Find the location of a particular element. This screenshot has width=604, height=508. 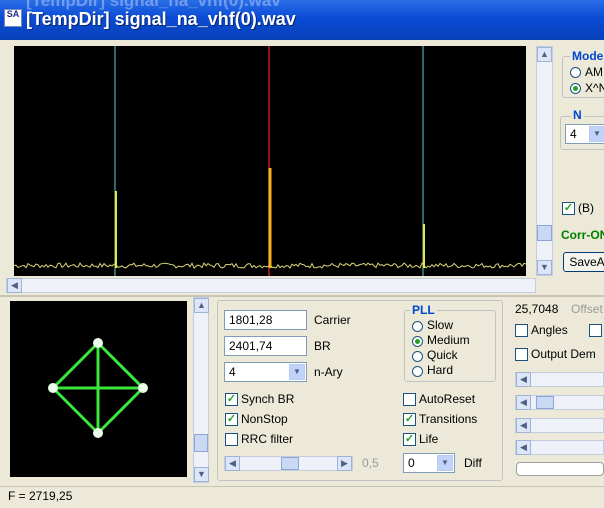

symbol-point-left is located at coordinates (53, 388).